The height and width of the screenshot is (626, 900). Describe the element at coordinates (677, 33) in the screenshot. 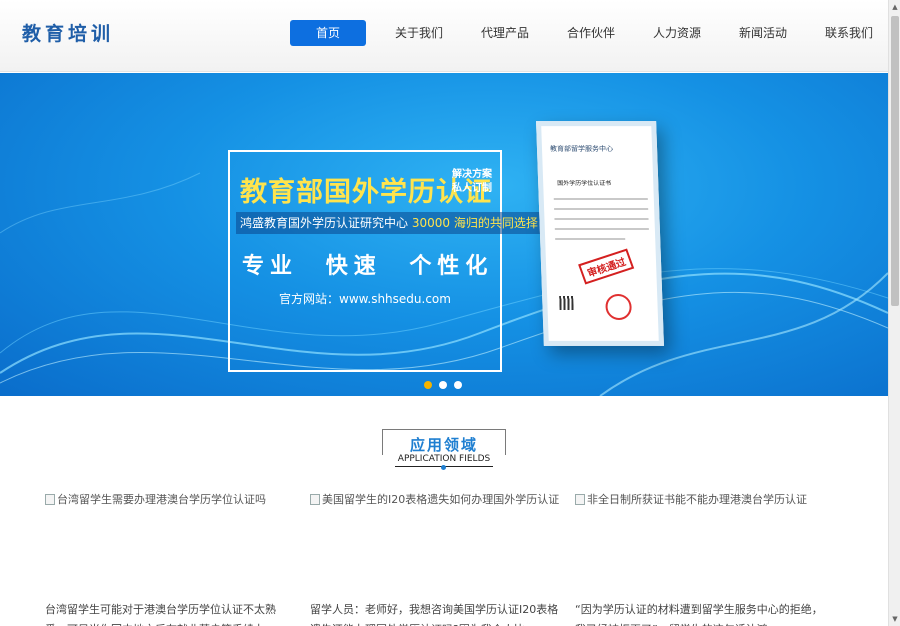

I see `nav-item-hr: 人力资源` at that location.